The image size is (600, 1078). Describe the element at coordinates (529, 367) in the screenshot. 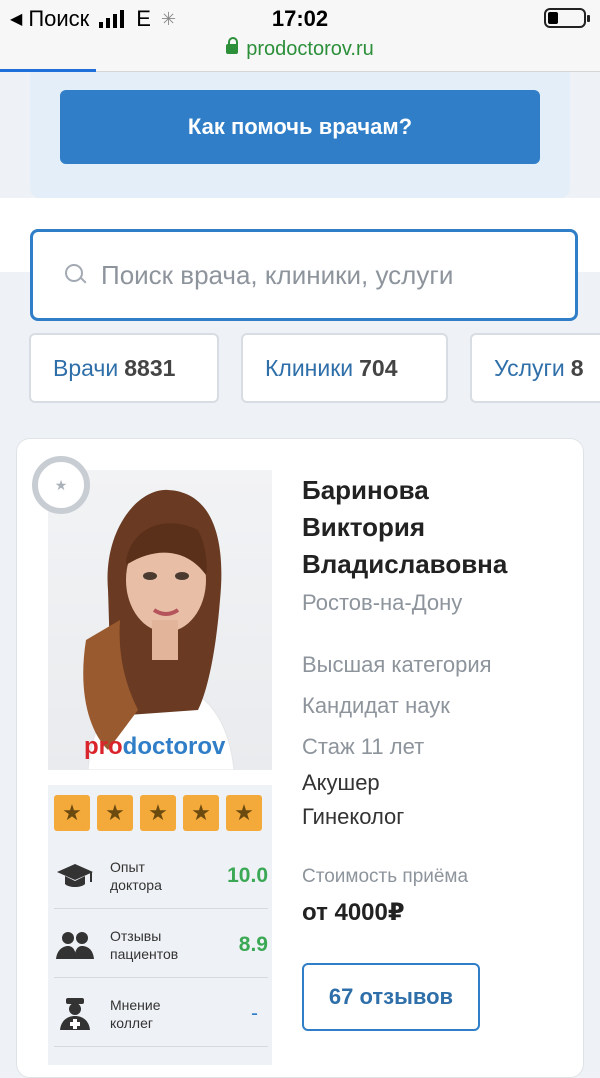

I see `tab-services-label: Услуги` at that location.